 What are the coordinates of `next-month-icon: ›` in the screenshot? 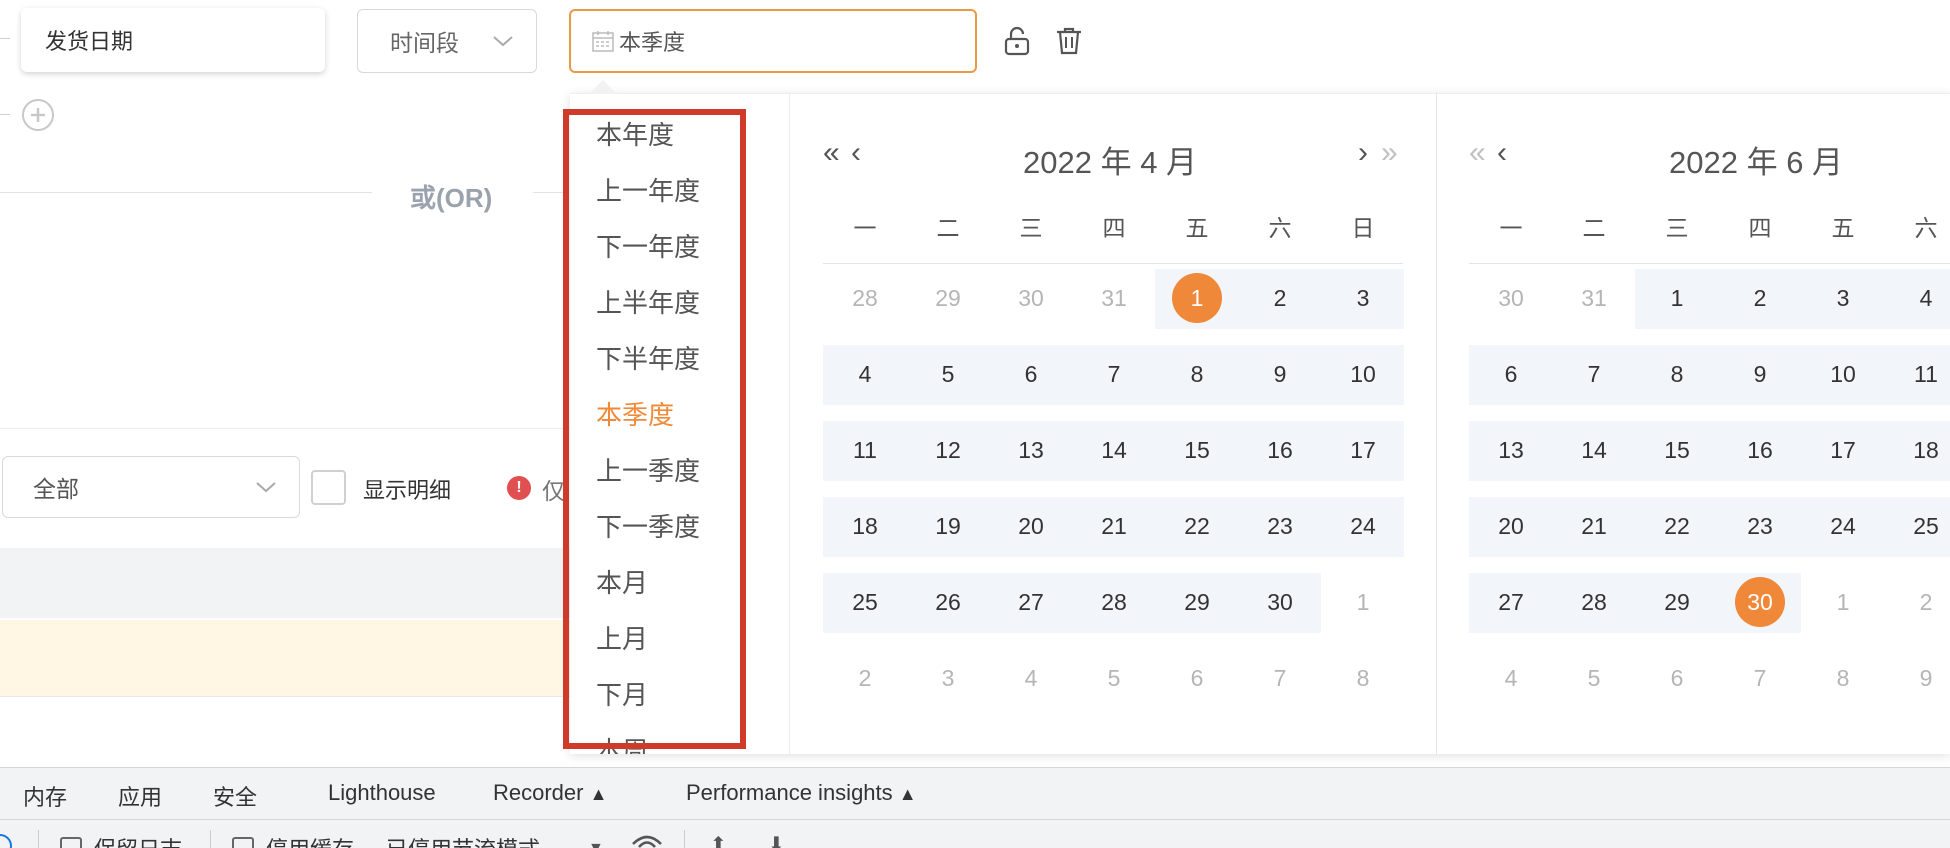 It's located at (1363, 153).